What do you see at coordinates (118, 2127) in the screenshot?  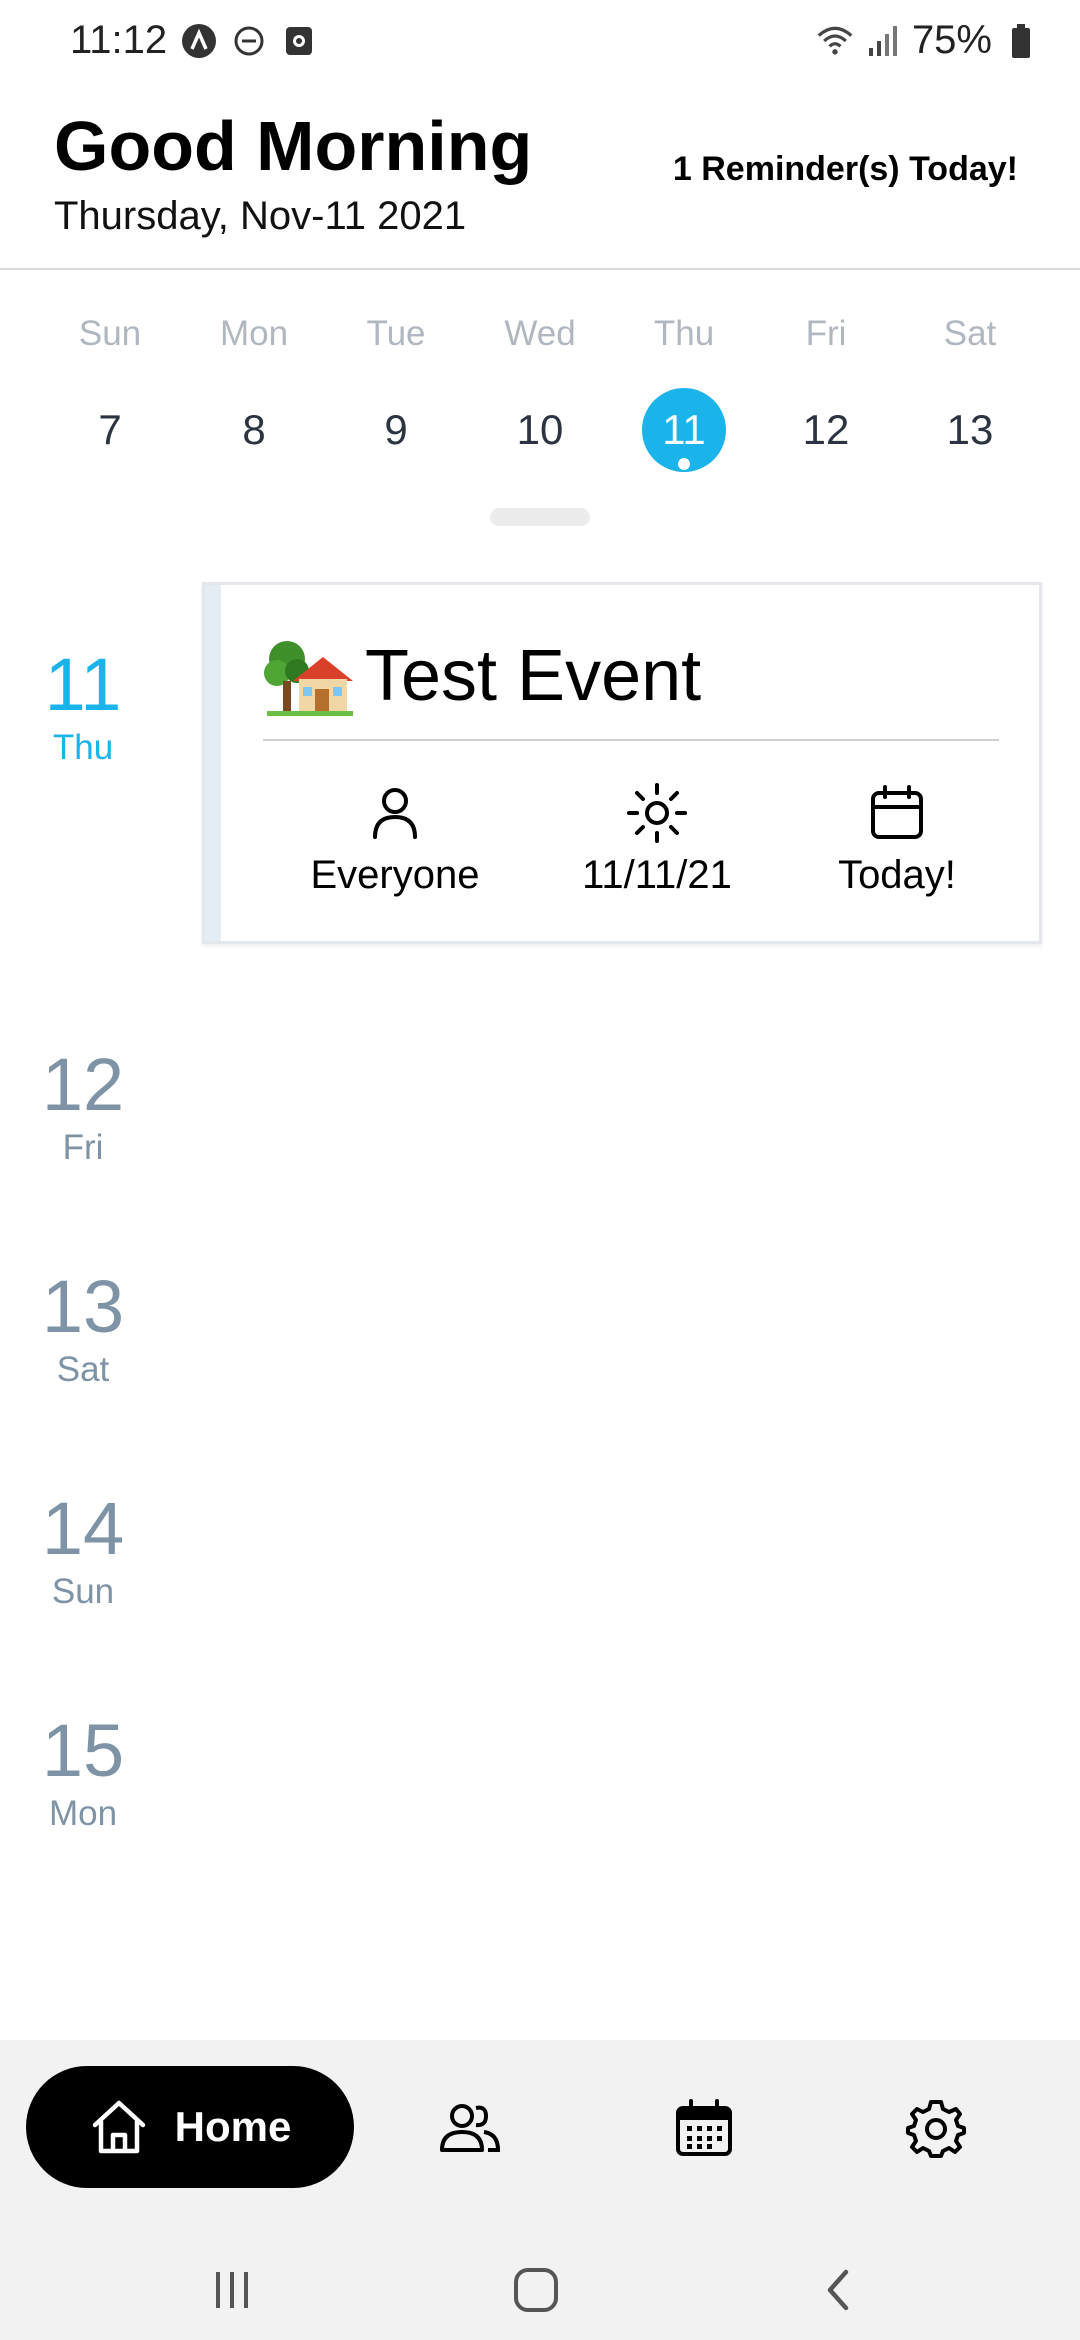 I see `home-icon` at bounding box center [118, 2127].